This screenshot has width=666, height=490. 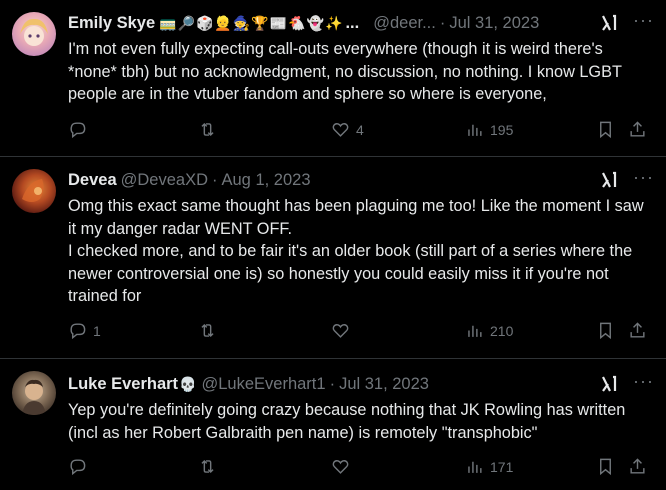 What do you see at coordinates (123, 384) in the screenshot?
I see `display-name: Luke Everhart` at bounding box center [123, 384].